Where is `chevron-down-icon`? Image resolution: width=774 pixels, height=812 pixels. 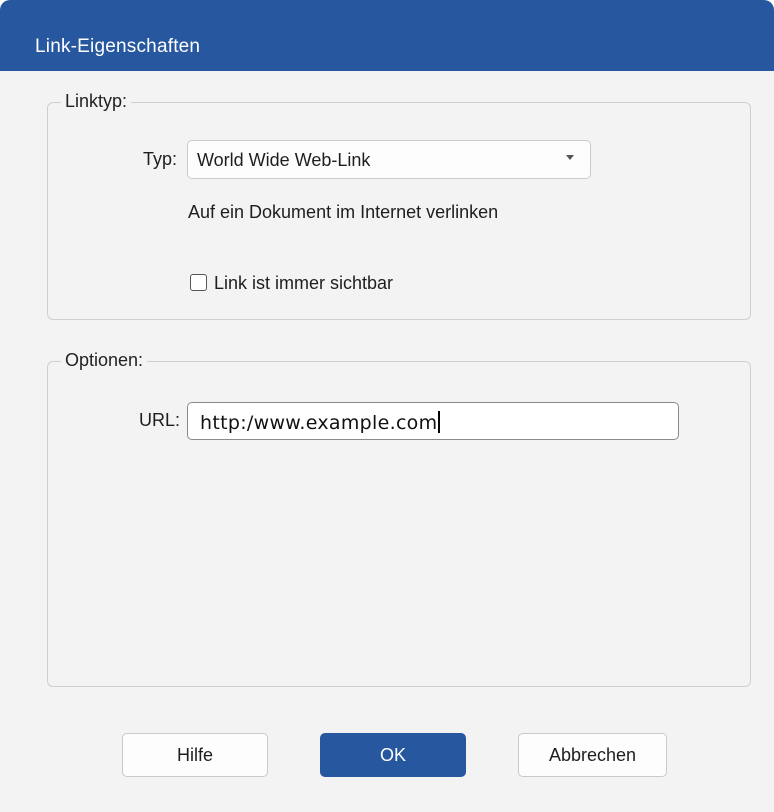
chevron-down-icon is located at coordinates (570, 157).